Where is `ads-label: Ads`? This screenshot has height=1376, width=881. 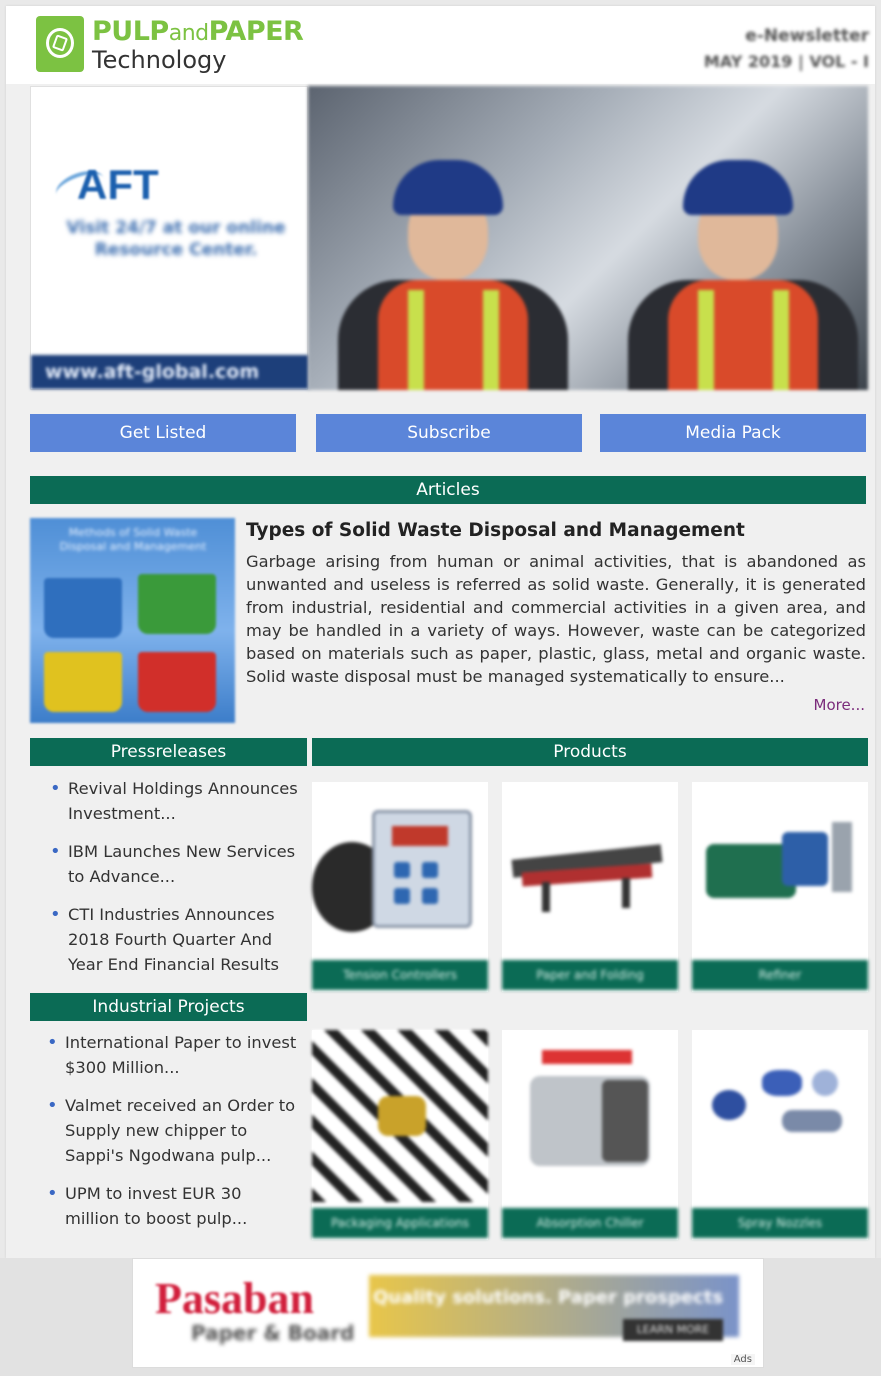 ads-label: Ads is located at coordinates (742, 1359).